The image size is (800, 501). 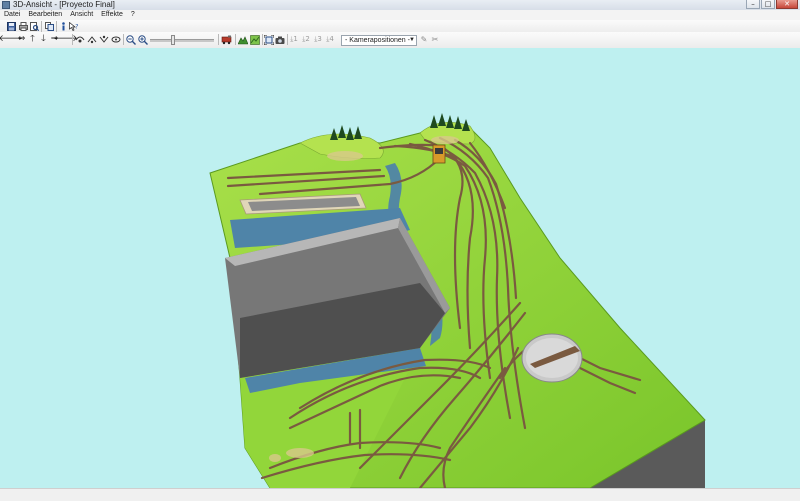 I want to click on zoom-in-icon, so click(x=143, y=39).